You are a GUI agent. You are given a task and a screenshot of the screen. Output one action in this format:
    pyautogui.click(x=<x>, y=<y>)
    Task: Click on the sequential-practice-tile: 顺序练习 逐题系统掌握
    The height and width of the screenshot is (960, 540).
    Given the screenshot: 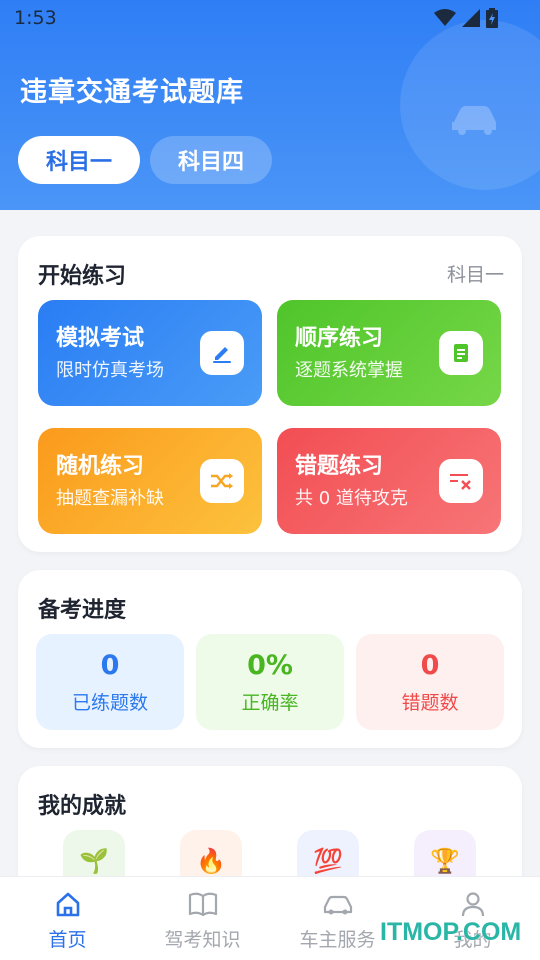 What is the action you would take?
    pyautogui.click(x=389, y=353)
    